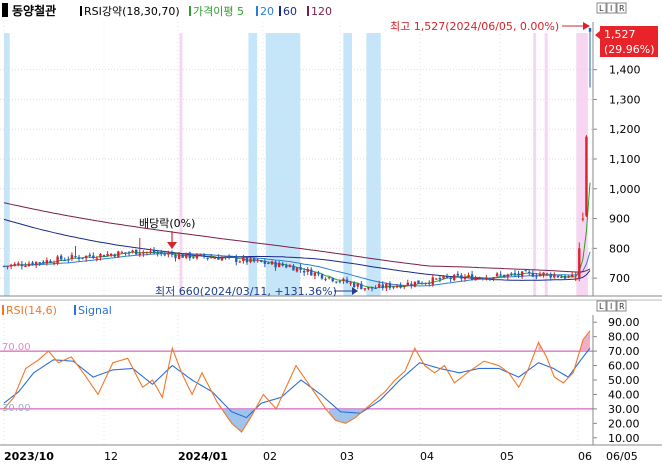 Image resolution: width=662 pixels, height=467 pixels. Describe the element at coordinates (624, 351) in the screenshot. I see `rsi-tick-label: 70.00` at that location.